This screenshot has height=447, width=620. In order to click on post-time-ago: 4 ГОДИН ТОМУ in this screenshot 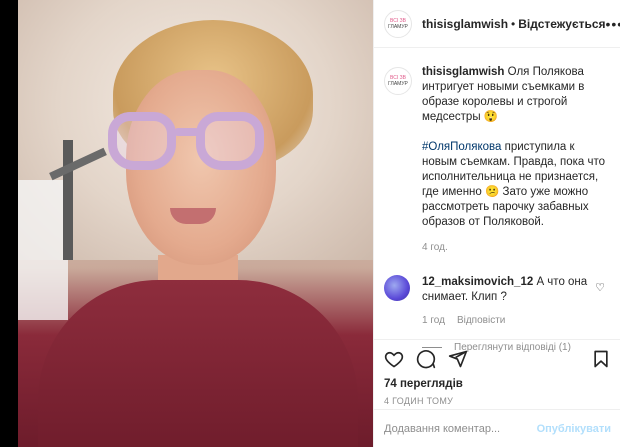, I will do `click(497, 401)`.